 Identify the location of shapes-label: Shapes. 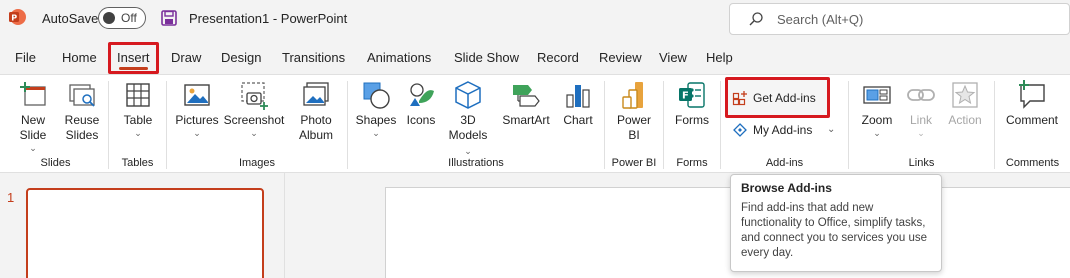
(376, 120).